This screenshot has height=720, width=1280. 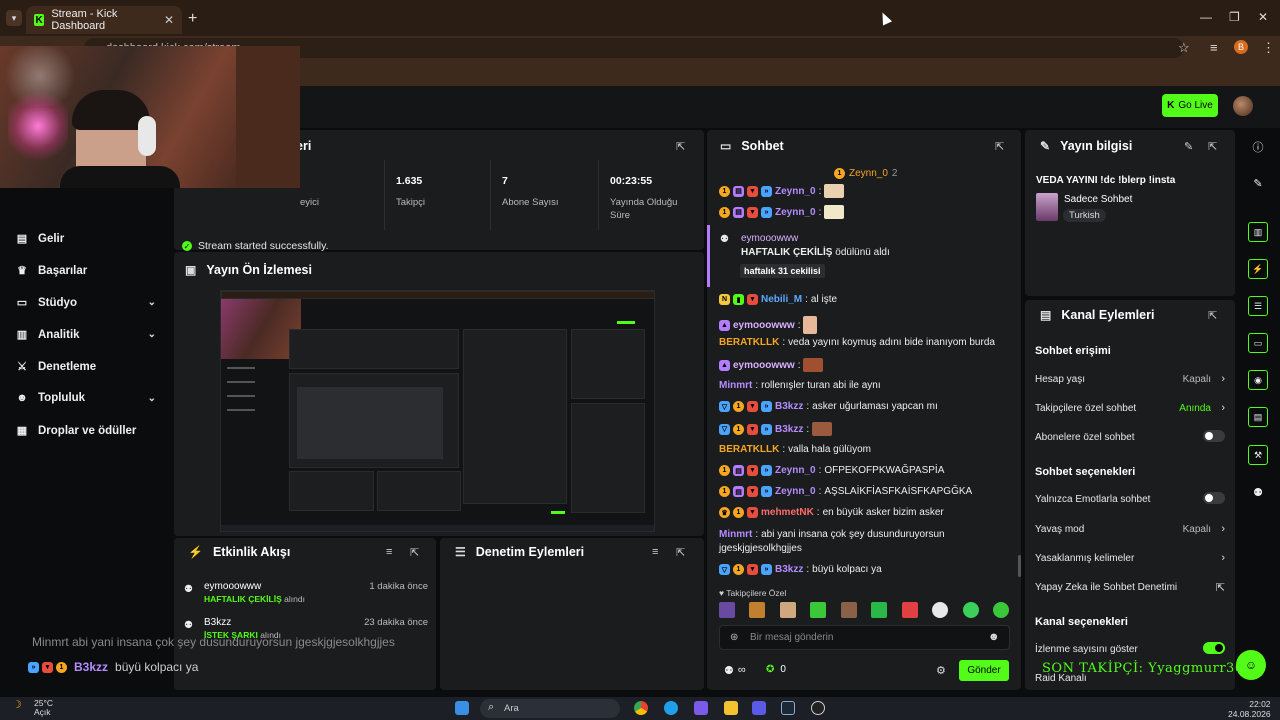 I want to click on browser-profile-avatar: B, so click(x=1241, y=47).